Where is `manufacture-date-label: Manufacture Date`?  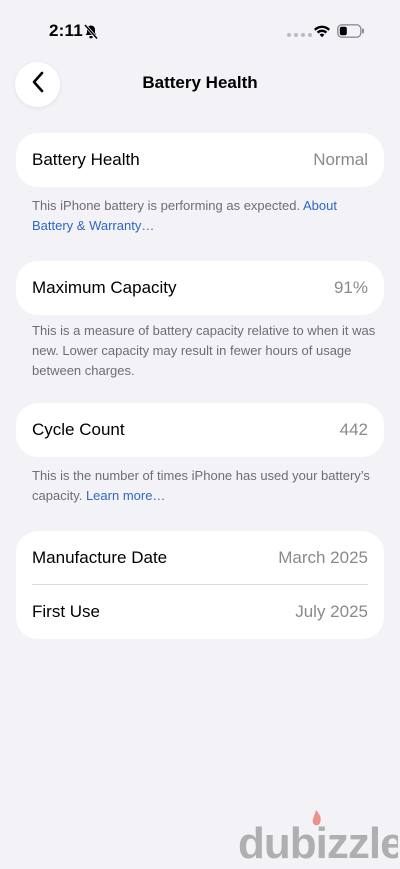
manufacture-date-label: Manufacture Date is located at coordinates (100, 557).